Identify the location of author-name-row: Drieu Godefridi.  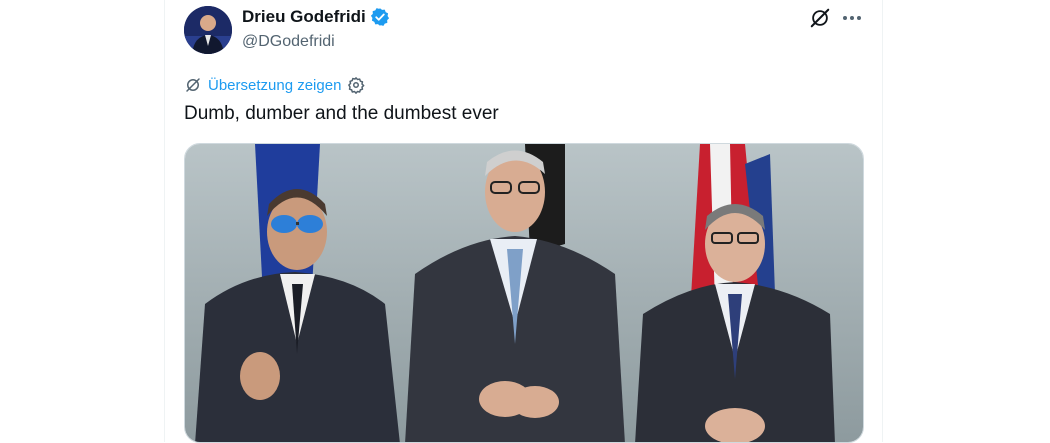
(316, 17).